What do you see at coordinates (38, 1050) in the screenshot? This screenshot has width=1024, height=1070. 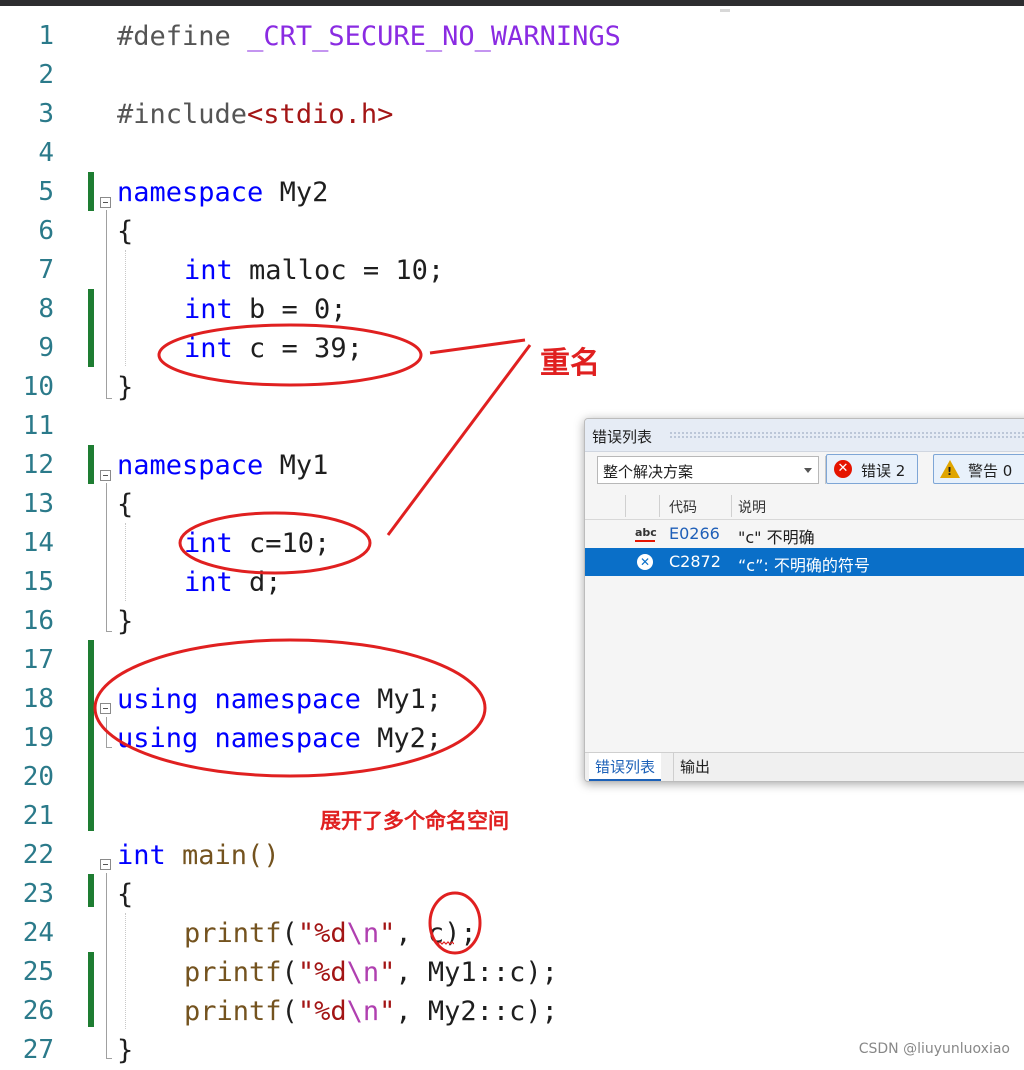 I see `line-number: 27` at bounding box center [38, 1050].